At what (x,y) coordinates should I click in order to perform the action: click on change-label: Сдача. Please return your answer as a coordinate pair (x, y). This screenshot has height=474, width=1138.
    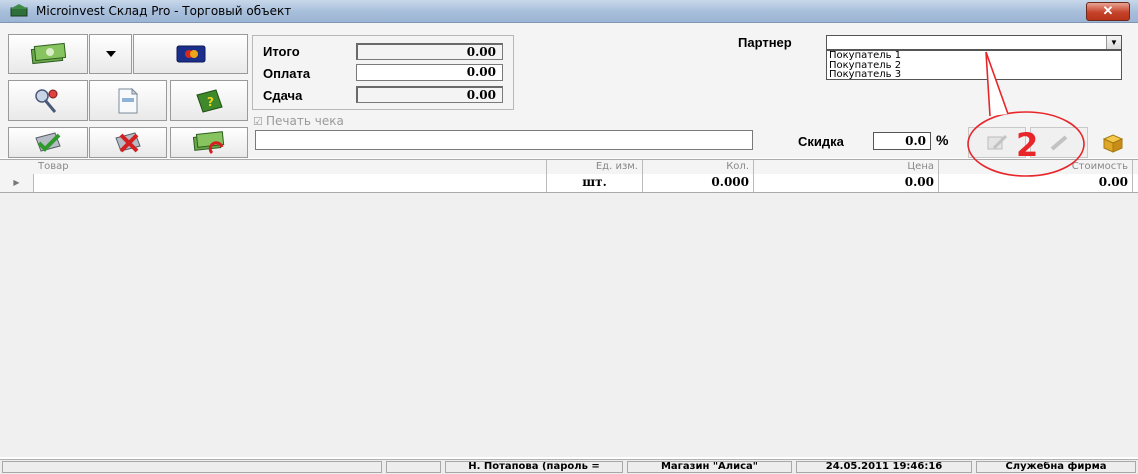
    Looking at the image, I should click on (283, 95).